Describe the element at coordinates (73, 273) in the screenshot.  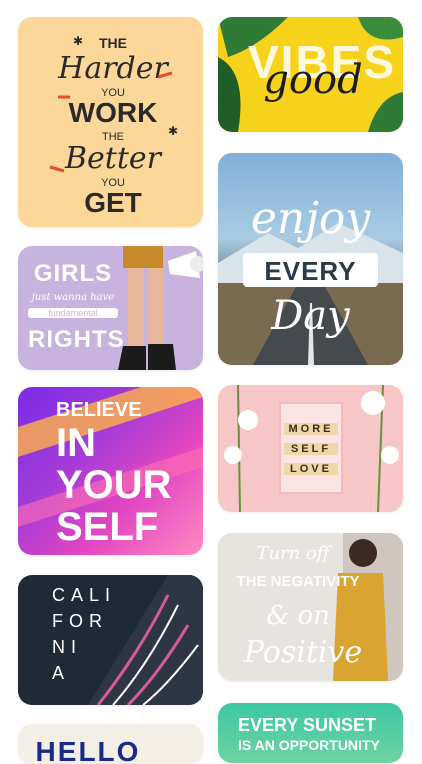
I see `card-text-girls: GIRLS` at that location.